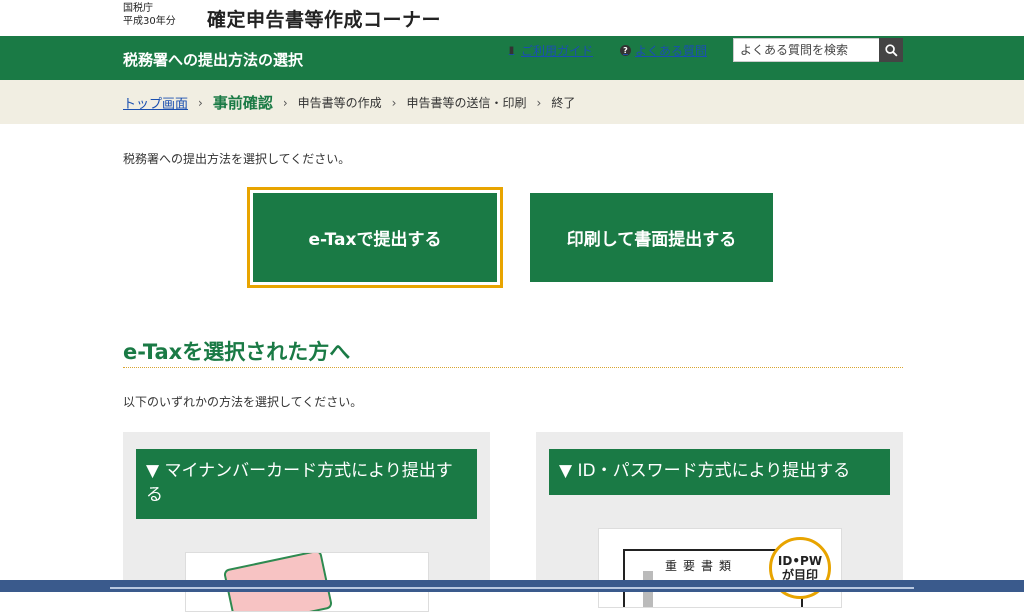 The width and height of the screenshot is (1024, 612). What do you see at coordinates (243, 402) in the screenshot?
I see `section-intro-text: 以下のいずれかの方法を選択してください。` at bounding box center [243, 402].